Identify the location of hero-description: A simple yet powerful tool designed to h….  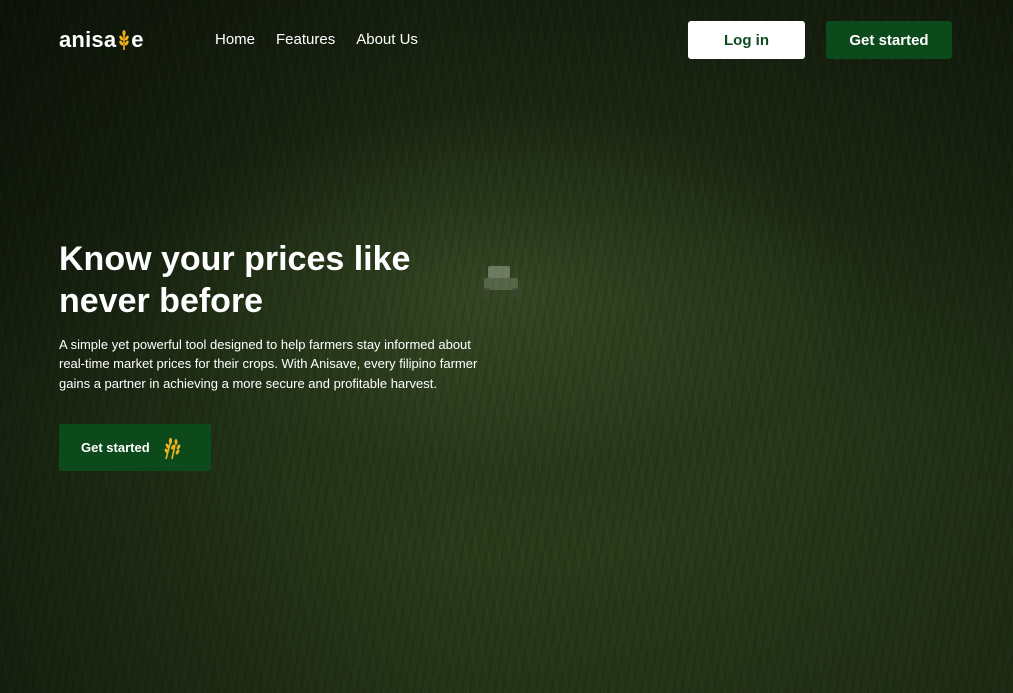
(268, 364).